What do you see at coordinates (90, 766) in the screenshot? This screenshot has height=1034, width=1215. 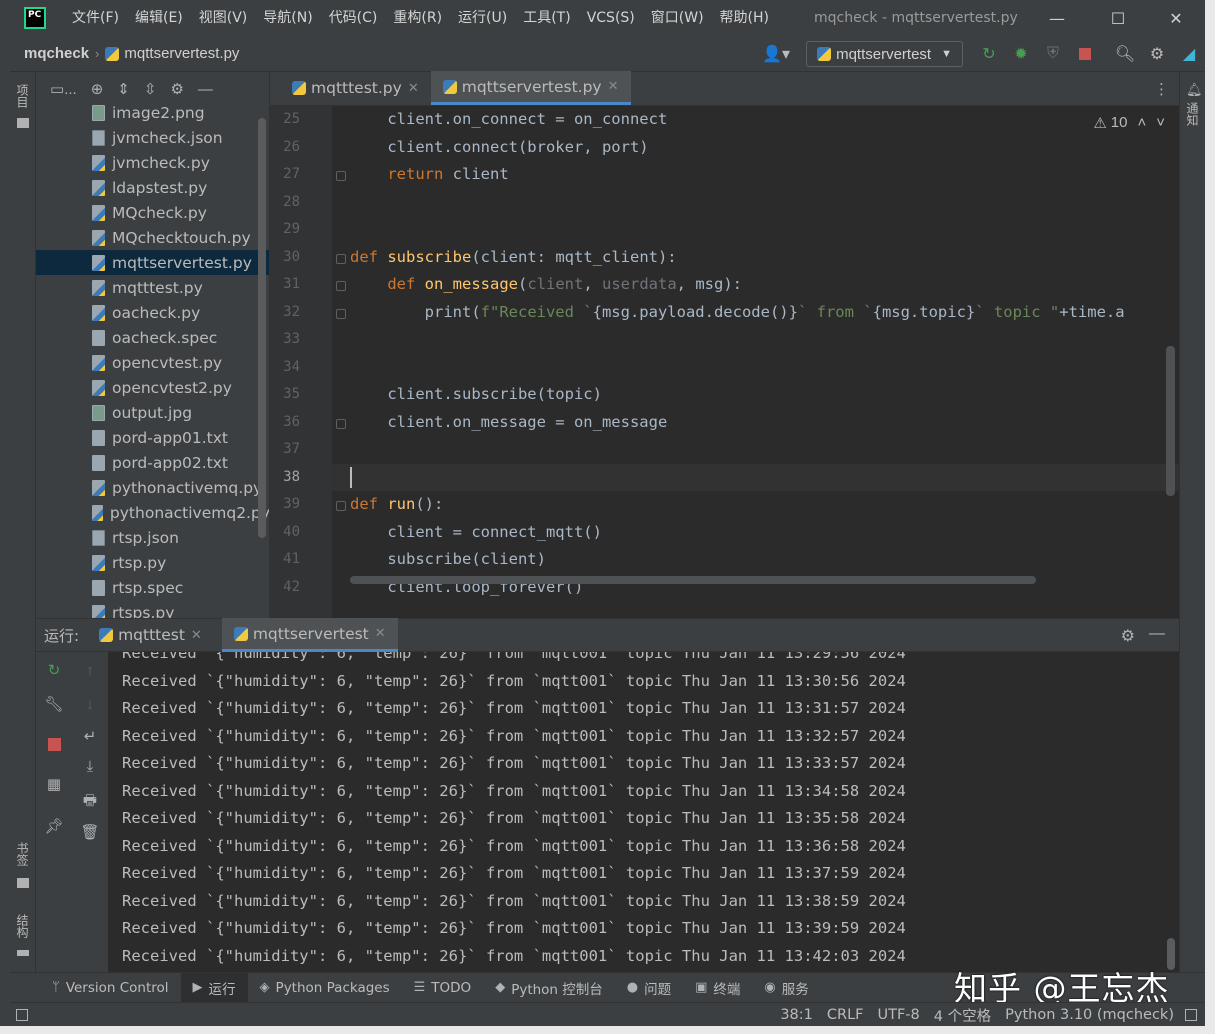 I see `scroll-to-end-icon: ⤓` at bounding box center [90, 766].